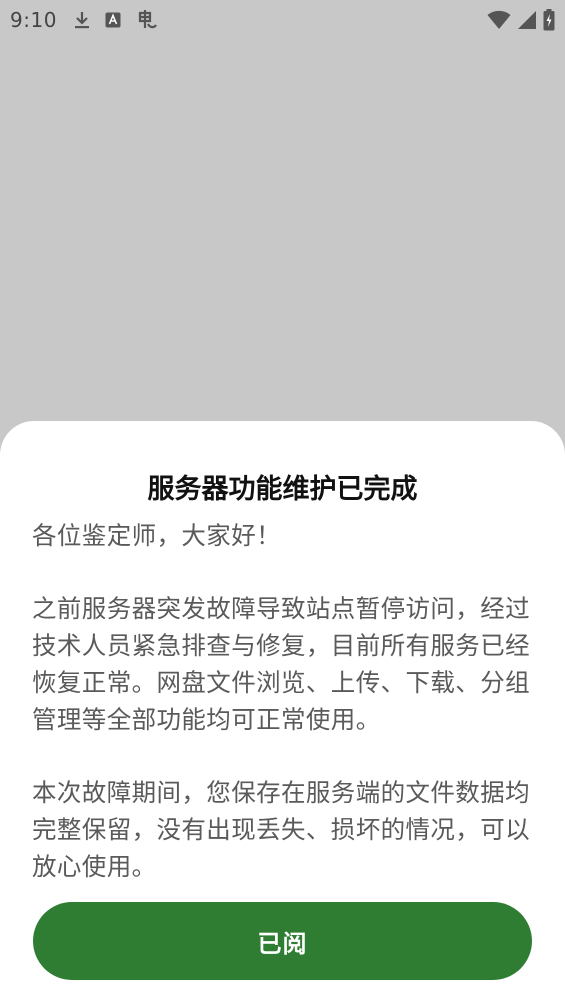  What do you see at coordinates (499, 20) in the screenshot?
I see `wifi-icon` at bounding box center [499, 20].